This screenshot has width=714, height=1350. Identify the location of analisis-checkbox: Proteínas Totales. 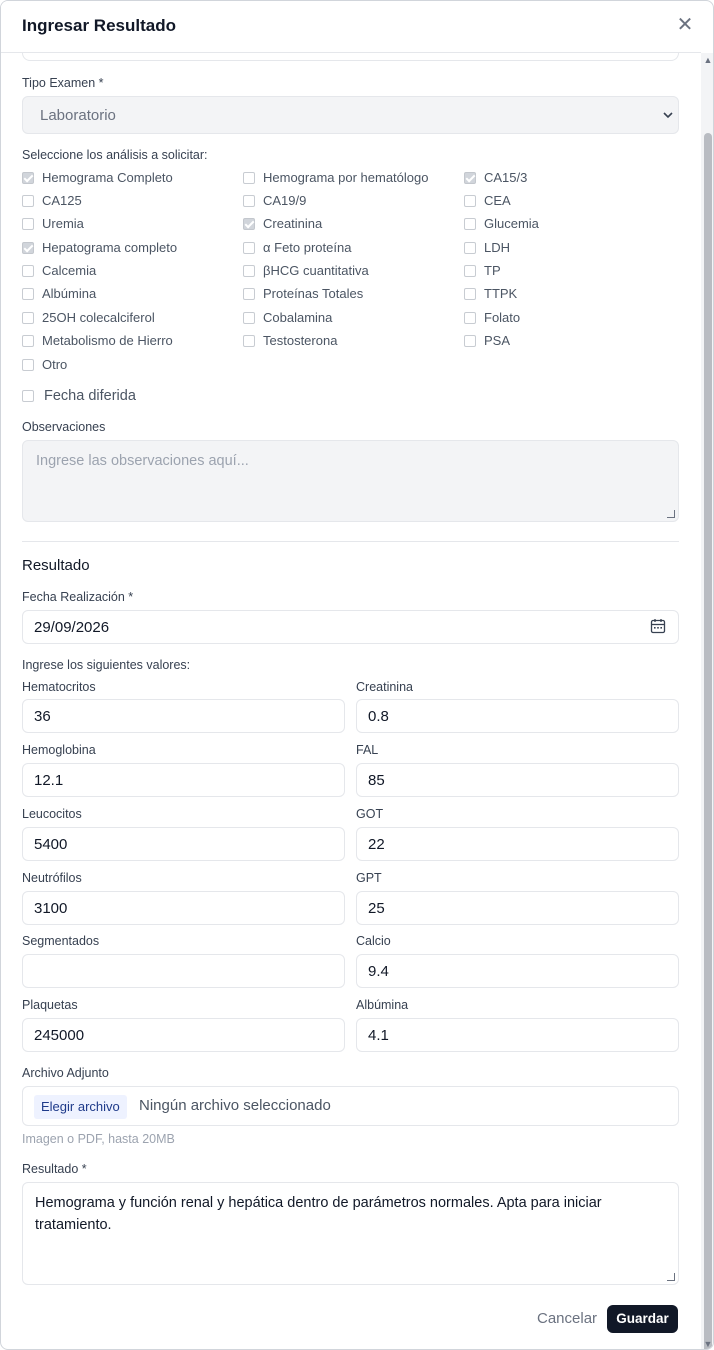
(303, 293).